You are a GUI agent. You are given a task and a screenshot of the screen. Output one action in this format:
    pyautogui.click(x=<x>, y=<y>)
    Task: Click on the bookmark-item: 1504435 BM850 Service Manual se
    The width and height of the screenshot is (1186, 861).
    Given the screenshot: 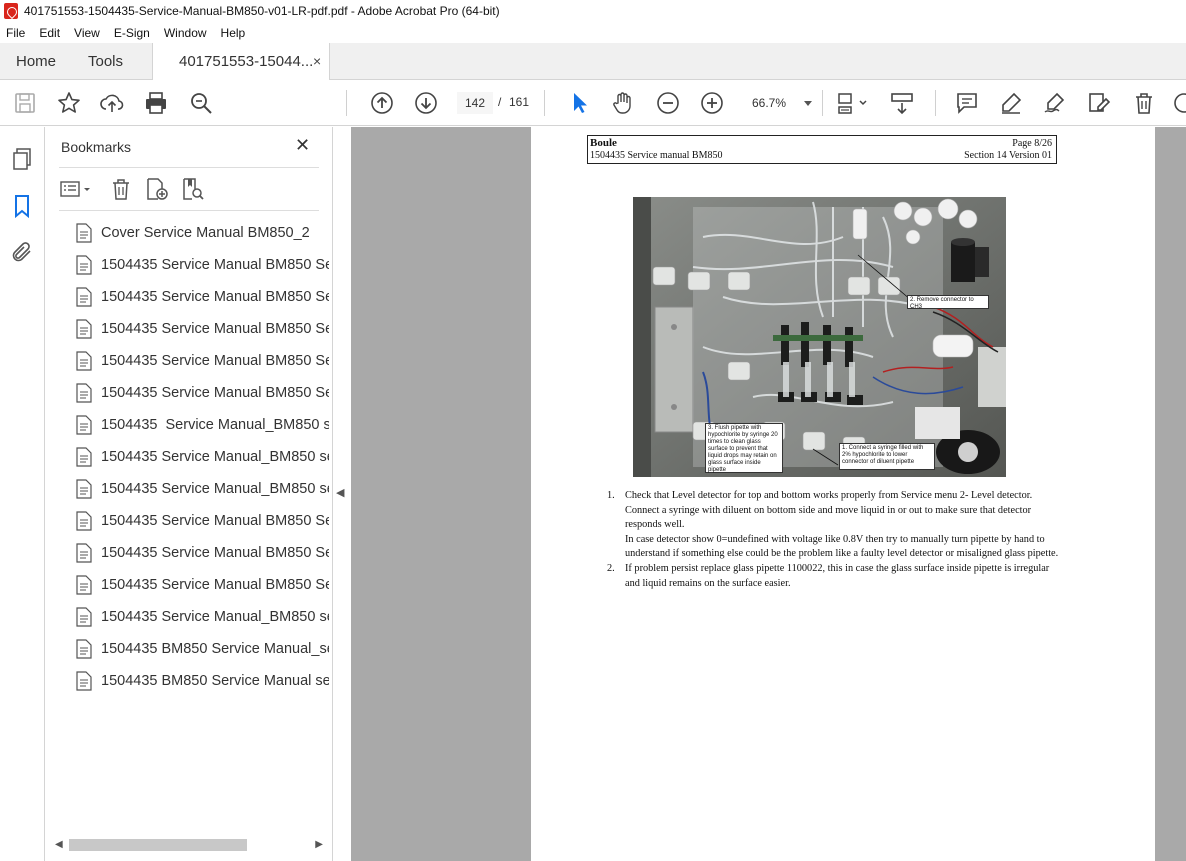 What is the action you would take?
    pyautogui.click(x=202, y=681)
    